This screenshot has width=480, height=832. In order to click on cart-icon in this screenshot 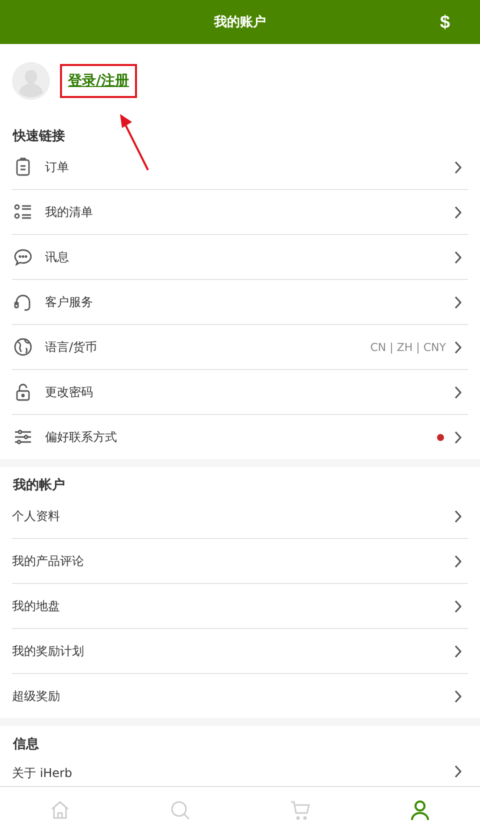, I will do `click(300, 809)`.